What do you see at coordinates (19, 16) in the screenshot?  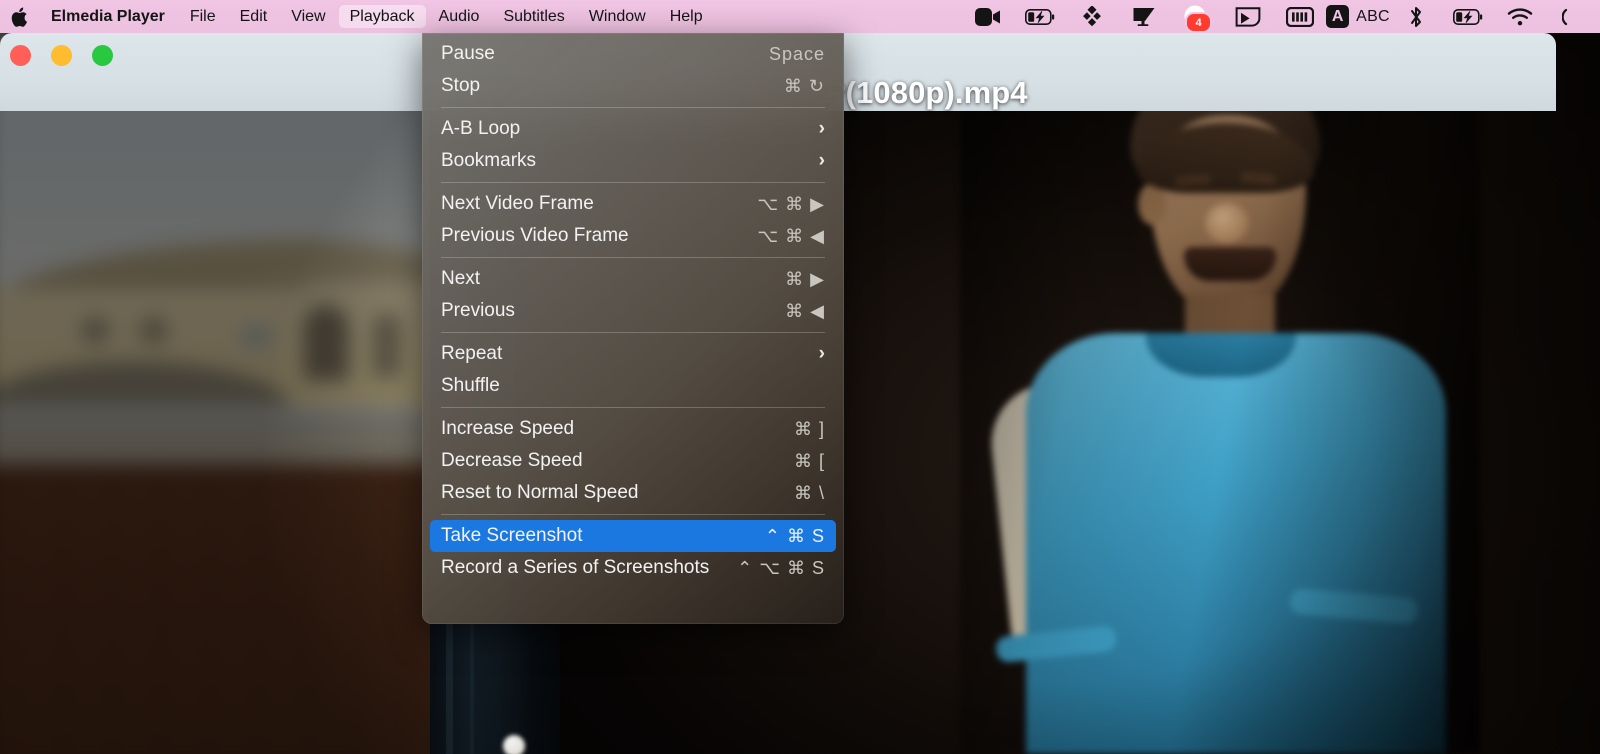 I see `apple-logo-icon` at bounding box center [19, 16].